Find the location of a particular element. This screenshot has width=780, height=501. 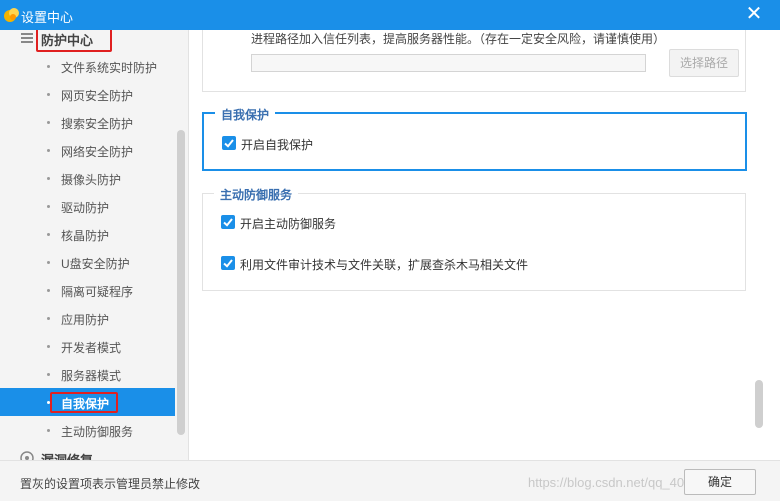

sidebar-item-label: 隔离可疑程序 is located at coordinates (97, 292).